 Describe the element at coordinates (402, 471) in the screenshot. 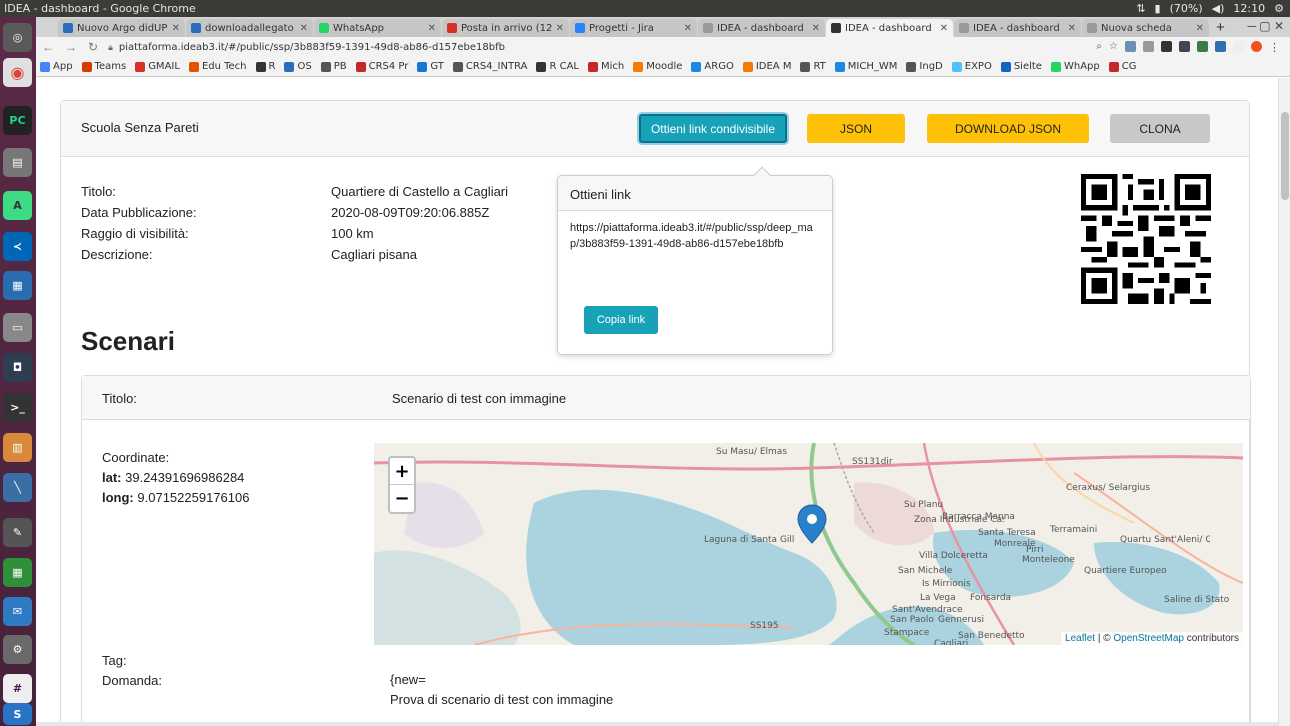

I see `zoom-in-button: +` at that location.